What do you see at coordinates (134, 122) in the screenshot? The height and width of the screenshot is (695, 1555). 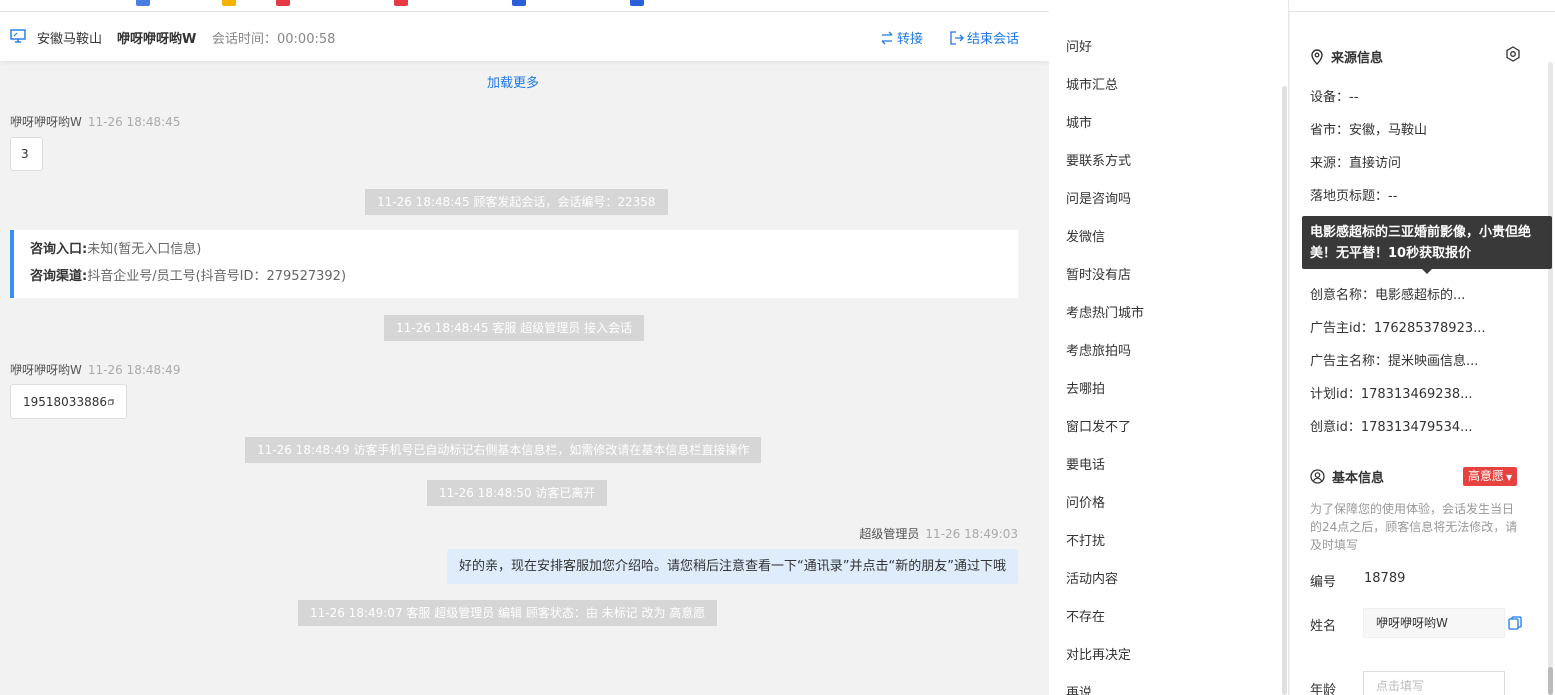 I see `message-time: 11-26 18:48:45` at bounding box center [134, 122].